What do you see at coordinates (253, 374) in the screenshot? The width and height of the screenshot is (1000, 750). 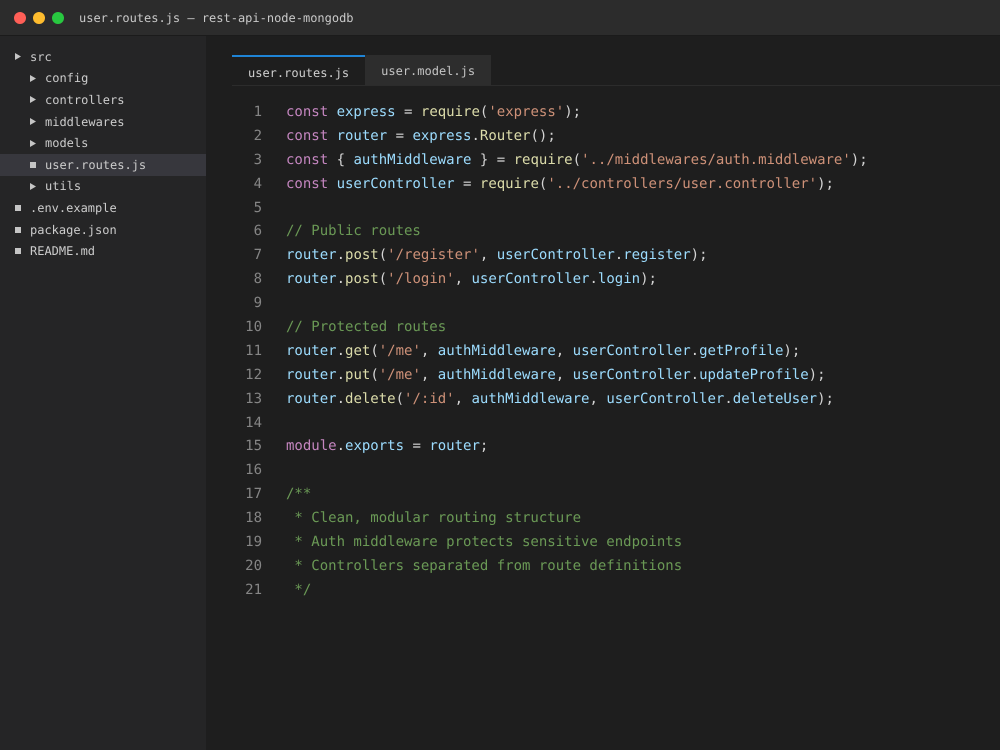 I see `line-number: 12` at bounding box center [253, 374].